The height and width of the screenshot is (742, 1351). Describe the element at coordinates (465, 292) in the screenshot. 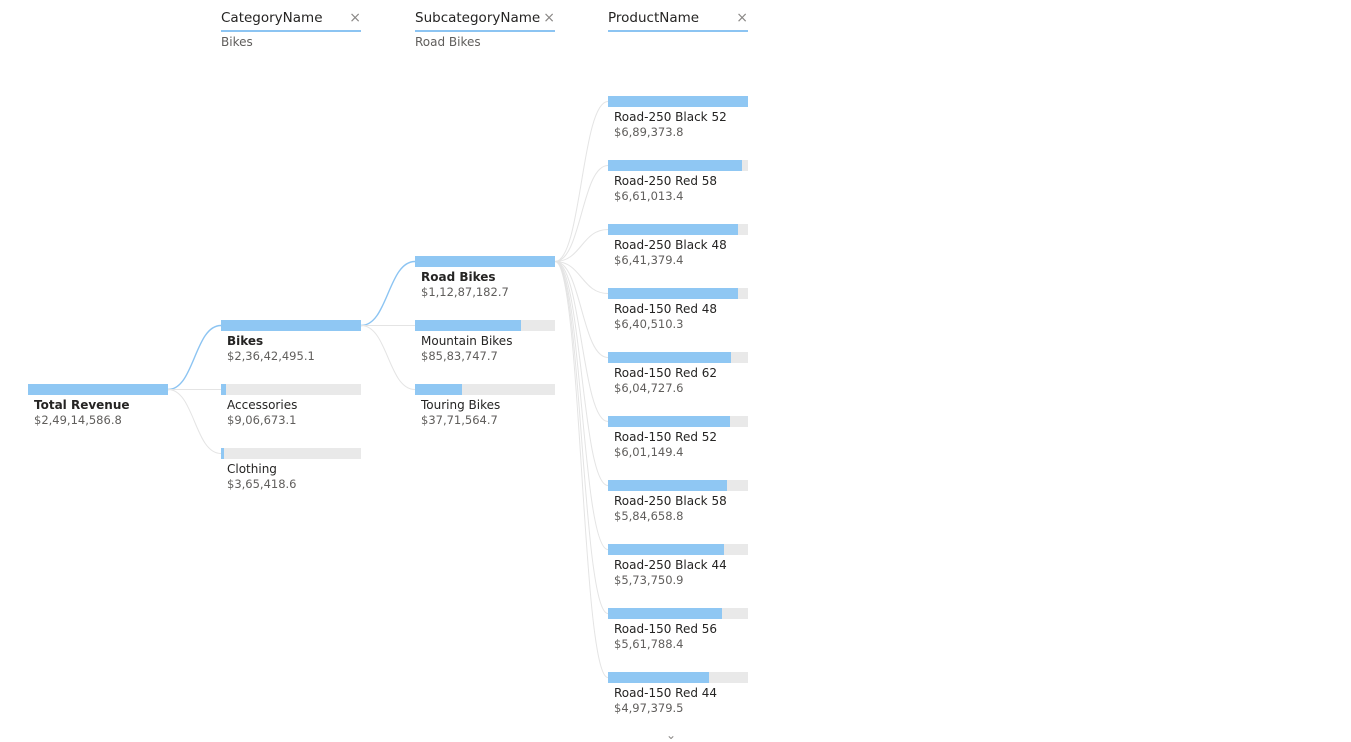

I see `node-value: $1,12,87,182.7` at that location.